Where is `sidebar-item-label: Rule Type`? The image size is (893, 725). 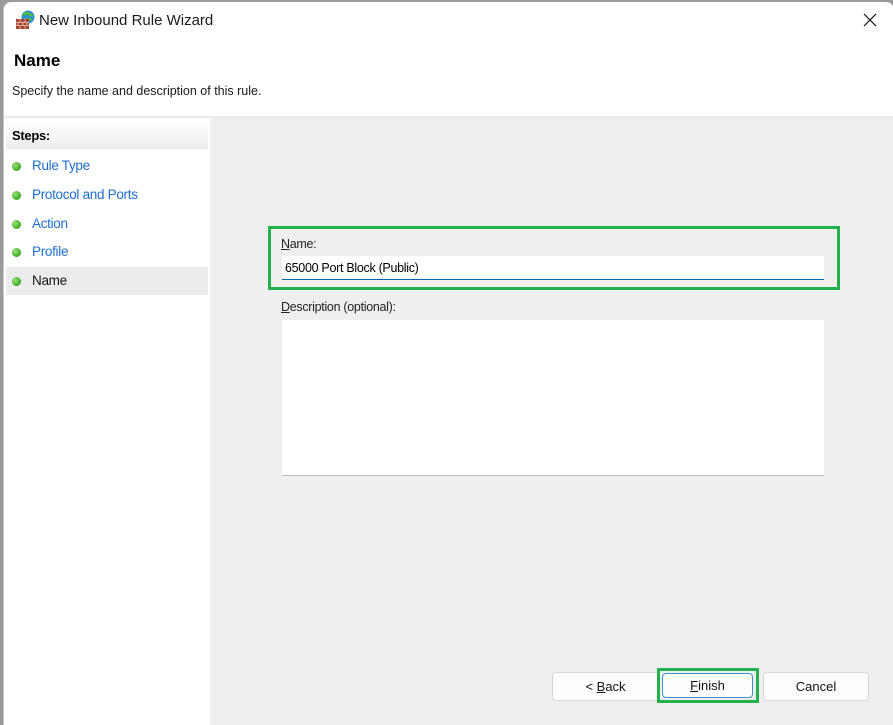 sidebar-item-label: Rule Type is located at coordinates (61, 165).